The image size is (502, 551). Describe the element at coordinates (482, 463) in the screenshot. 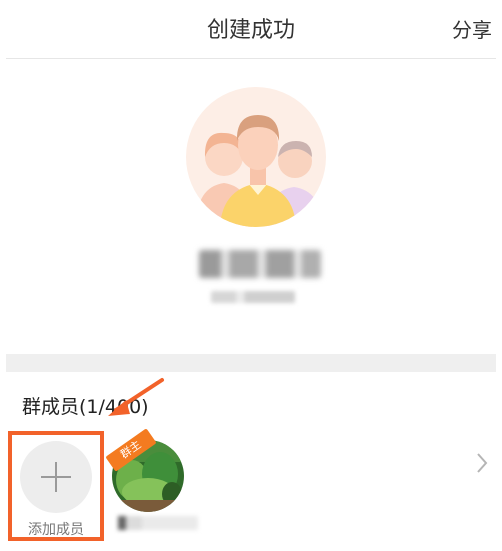

I see `chevron-right-icon` at that location.